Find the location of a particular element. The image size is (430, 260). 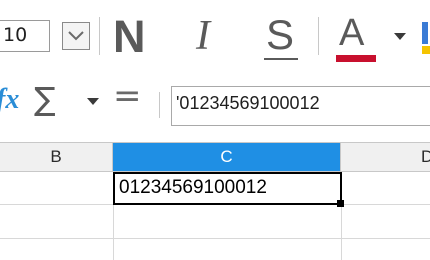

strikethrough-underline-icon is located at coordinates (281, 59).